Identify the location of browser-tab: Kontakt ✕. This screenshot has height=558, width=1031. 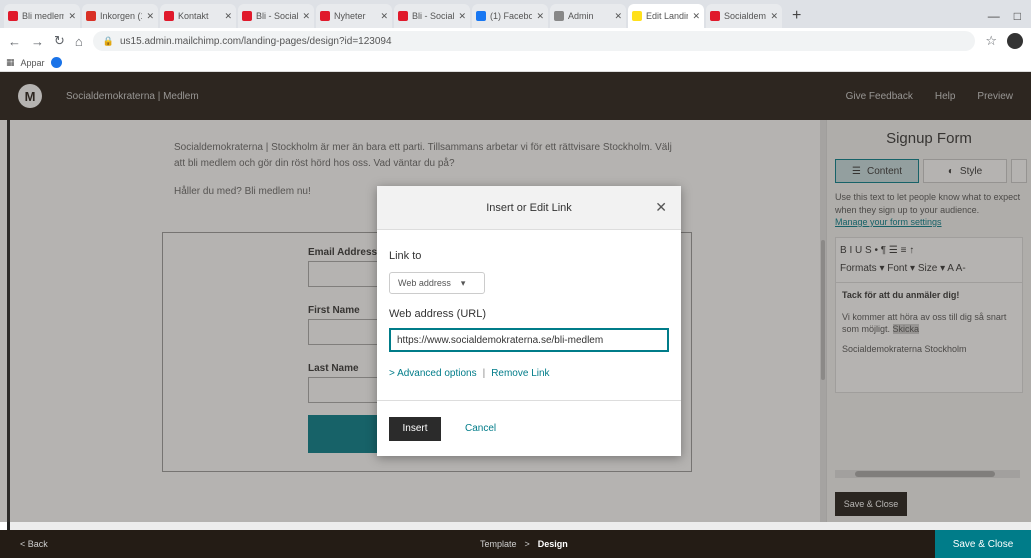
(198, 16).